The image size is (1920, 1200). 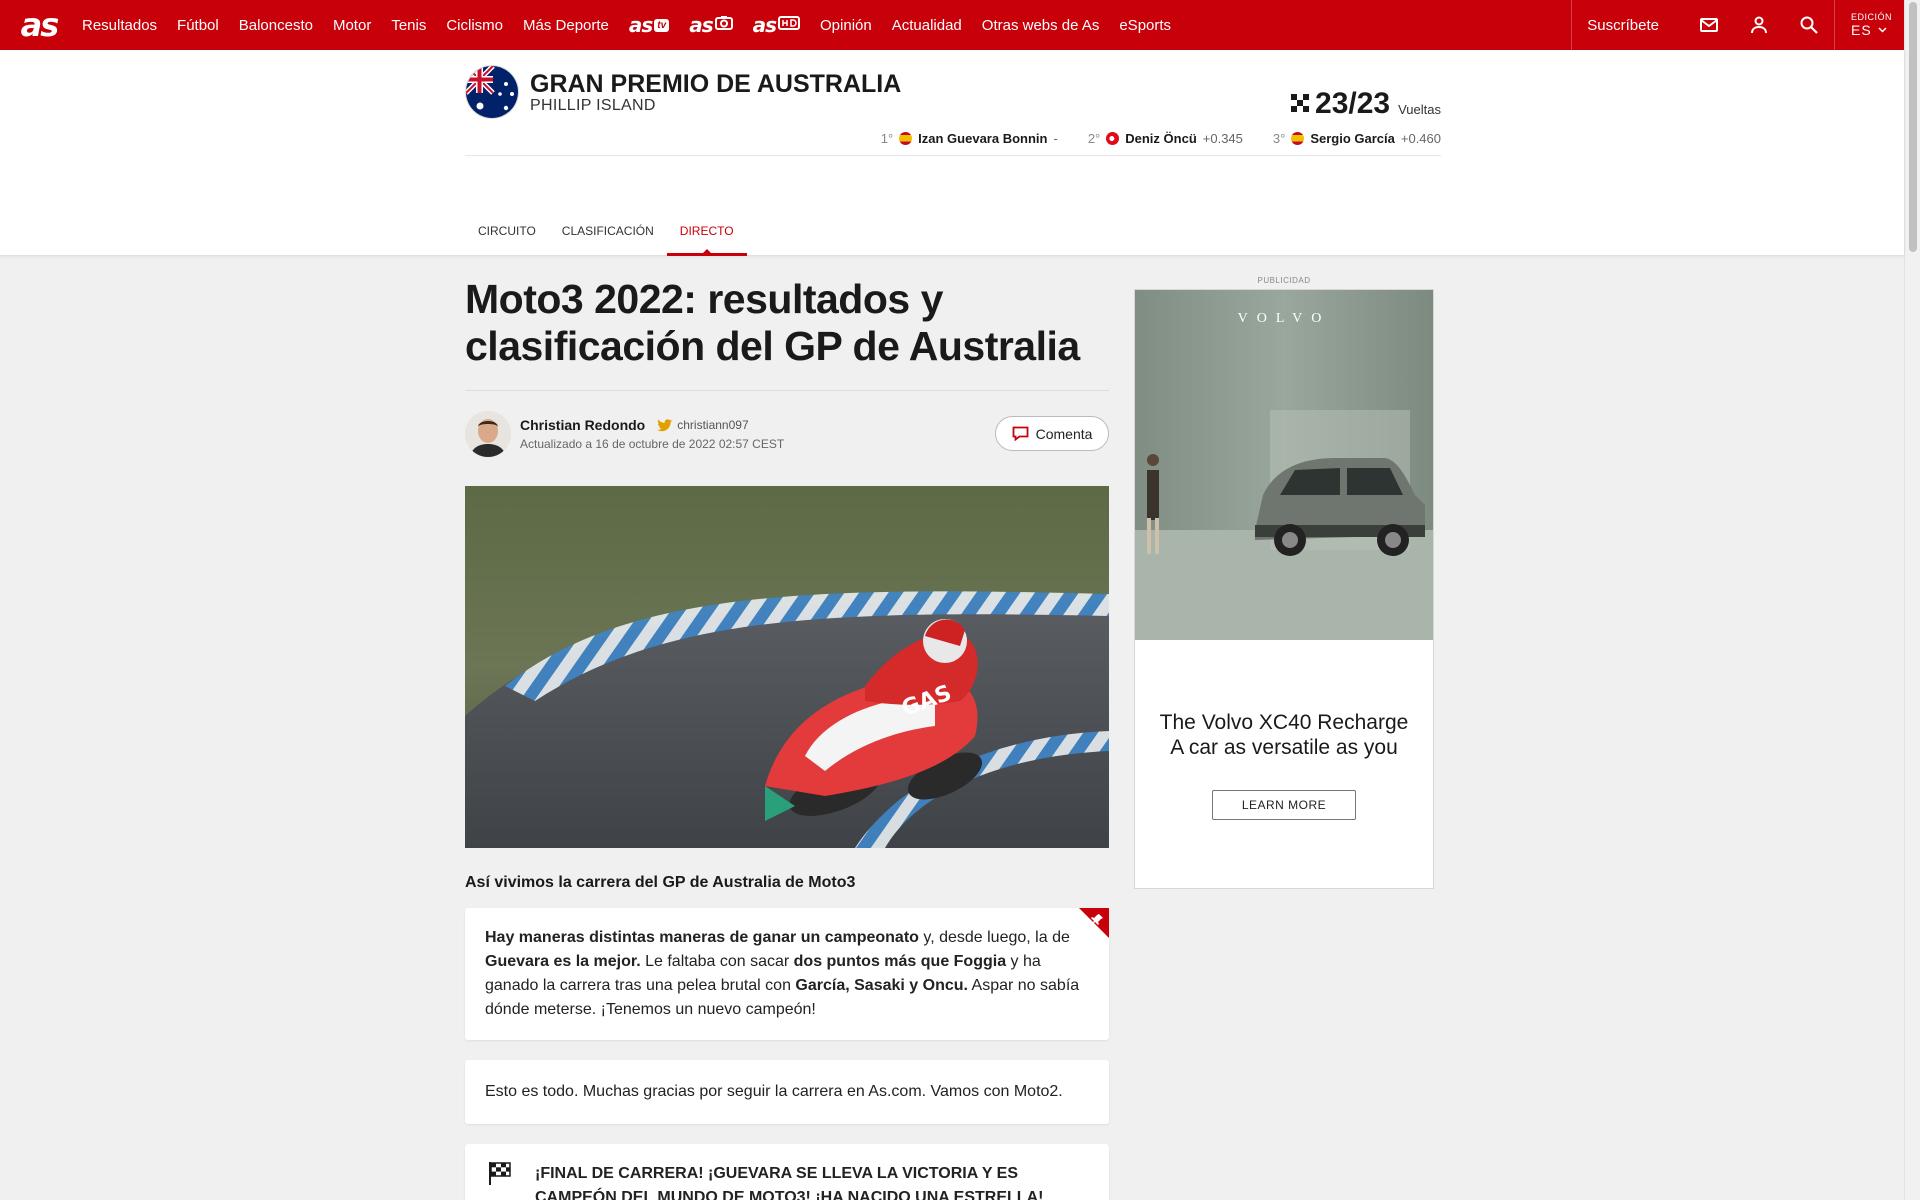 What do you see at coordinates (846, 25) in the screenshot?
I see `nav-link-opinion: Opinión` at bounding box center [846, 25].